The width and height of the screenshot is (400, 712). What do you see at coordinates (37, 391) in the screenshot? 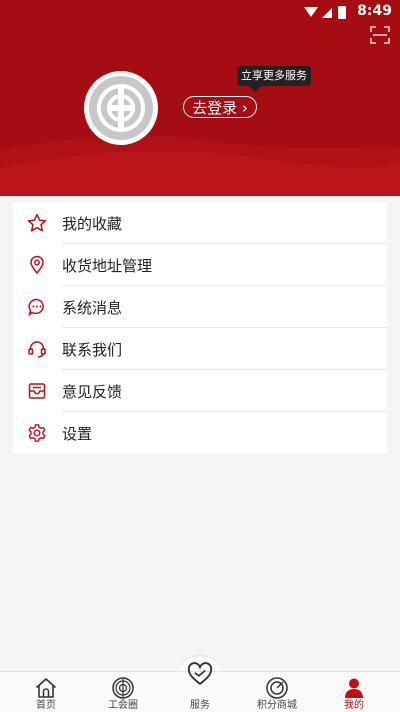
I see `inbox-icon` at bounding box center [37, 391].